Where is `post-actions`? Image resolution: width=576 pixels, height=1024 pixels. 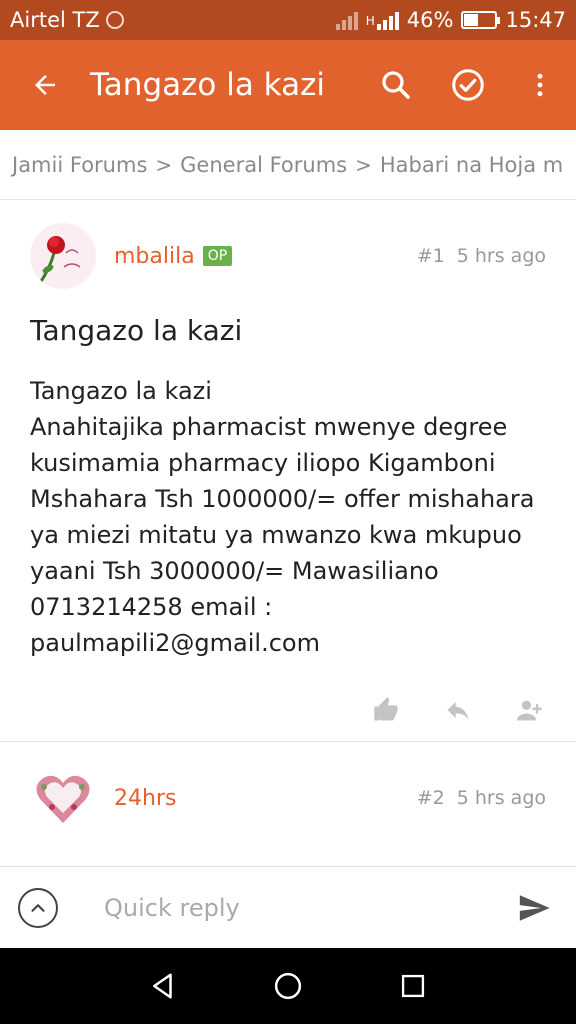 post-actions is located at coordinates (288, 710).